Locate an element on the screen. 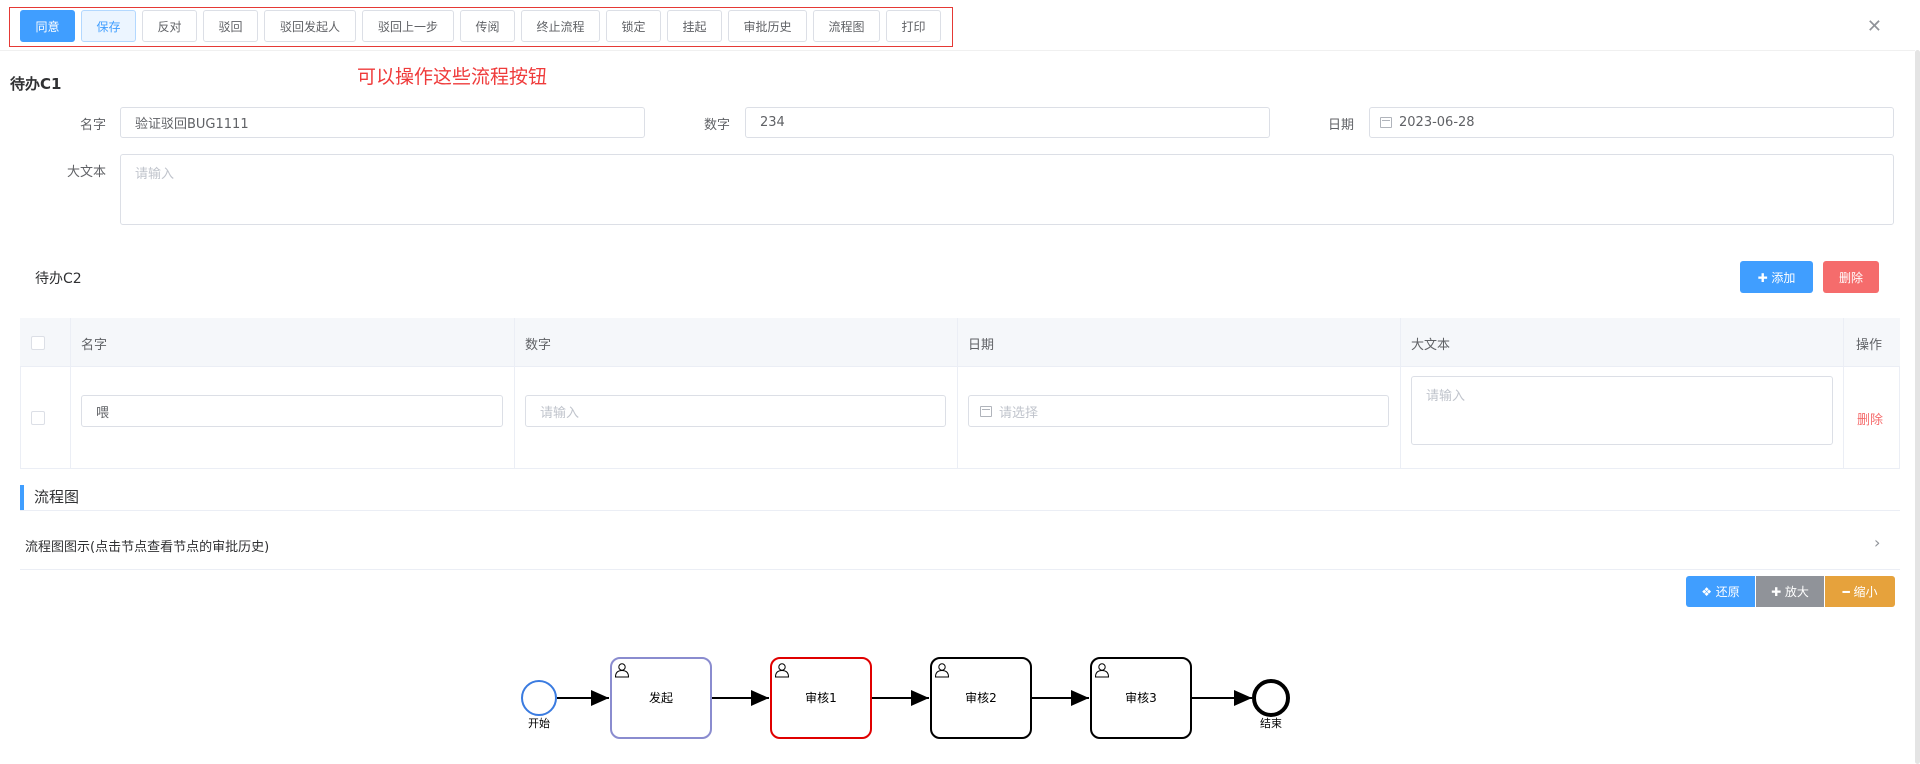  task-node-review1: 审核1 is located at coordinates (821, 698).